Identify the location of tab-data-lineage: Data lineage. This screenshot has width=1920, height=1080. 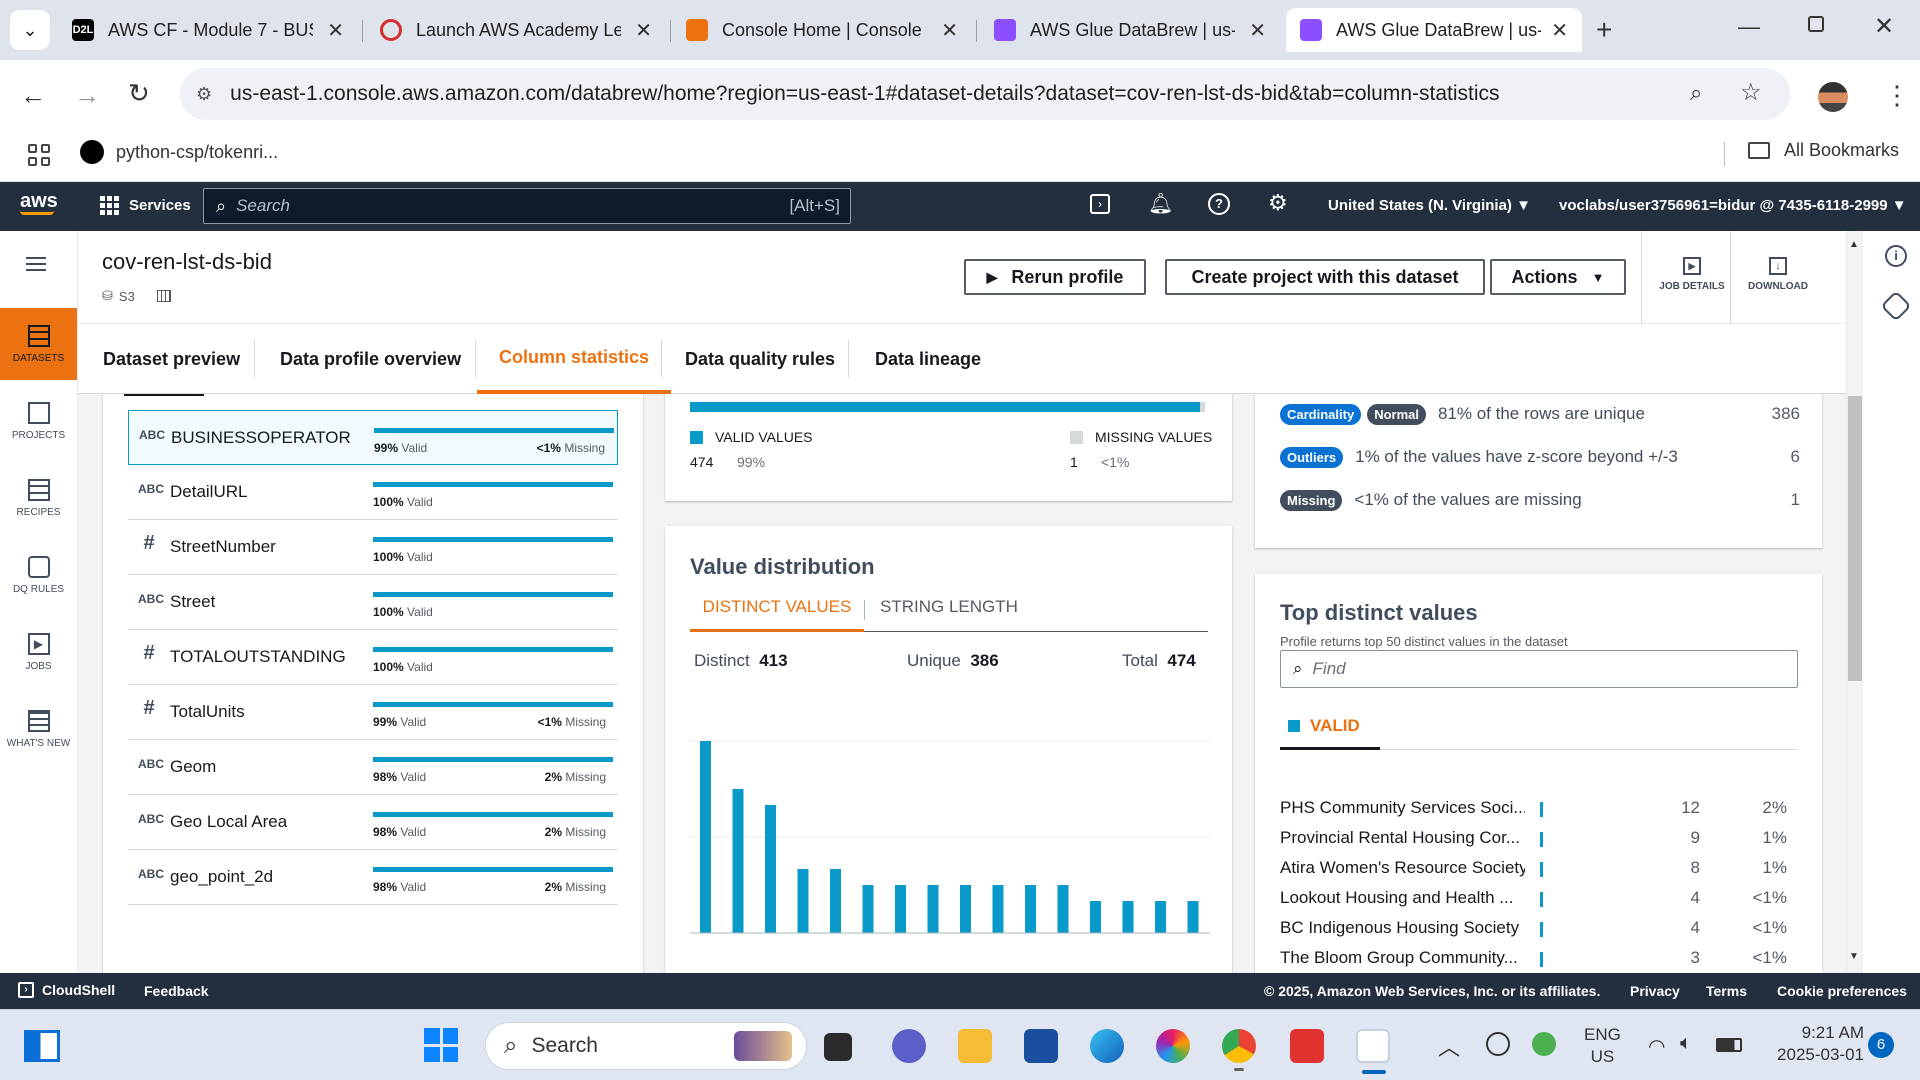
(928, 359).